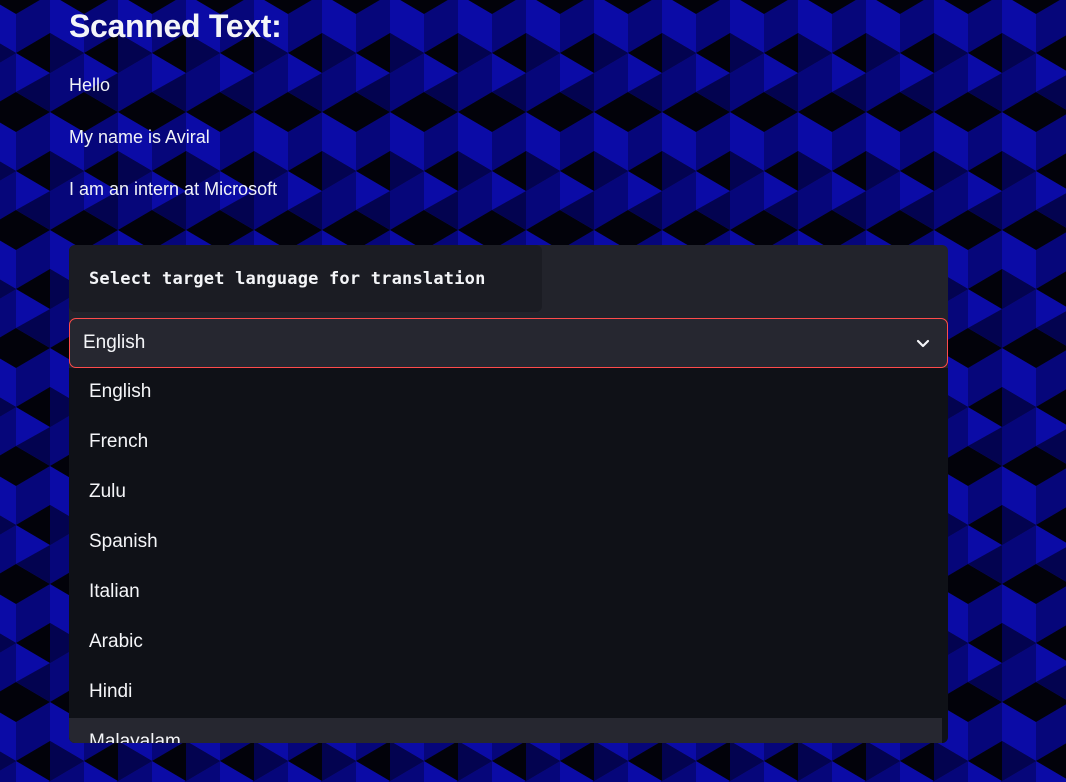  I want to click on option-zulu: Zulu, so click(505, 493).